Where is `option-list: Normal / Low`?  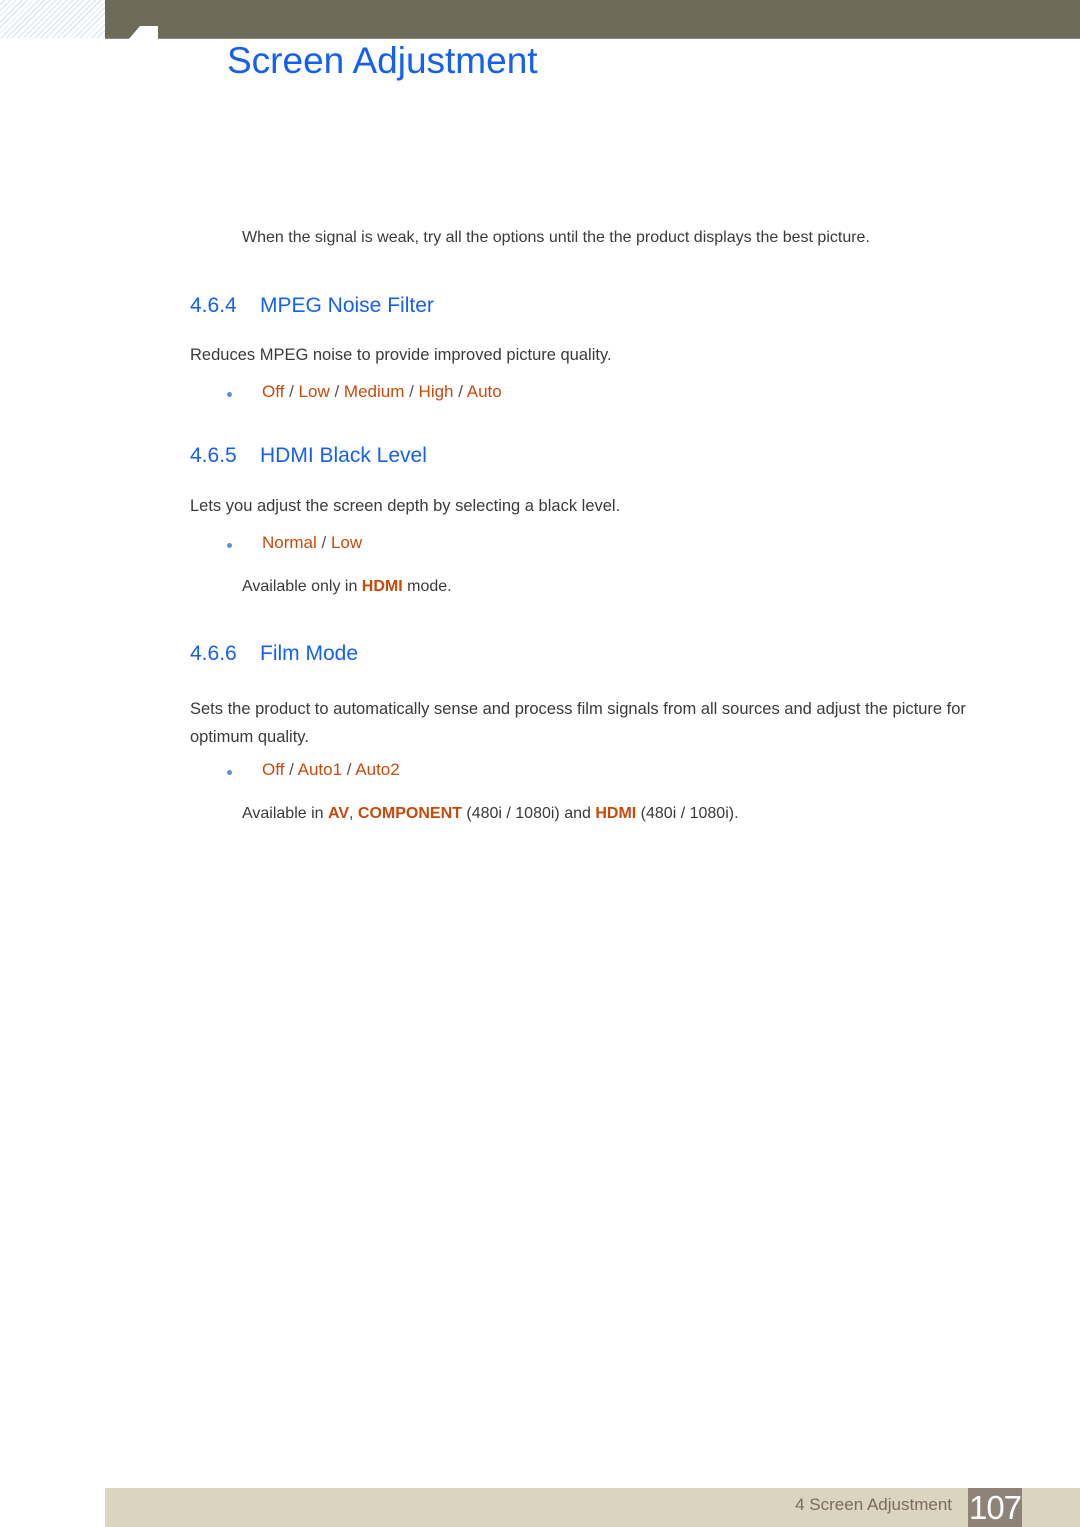 option-list: Normal / Low is located at coordinates (312, 542).